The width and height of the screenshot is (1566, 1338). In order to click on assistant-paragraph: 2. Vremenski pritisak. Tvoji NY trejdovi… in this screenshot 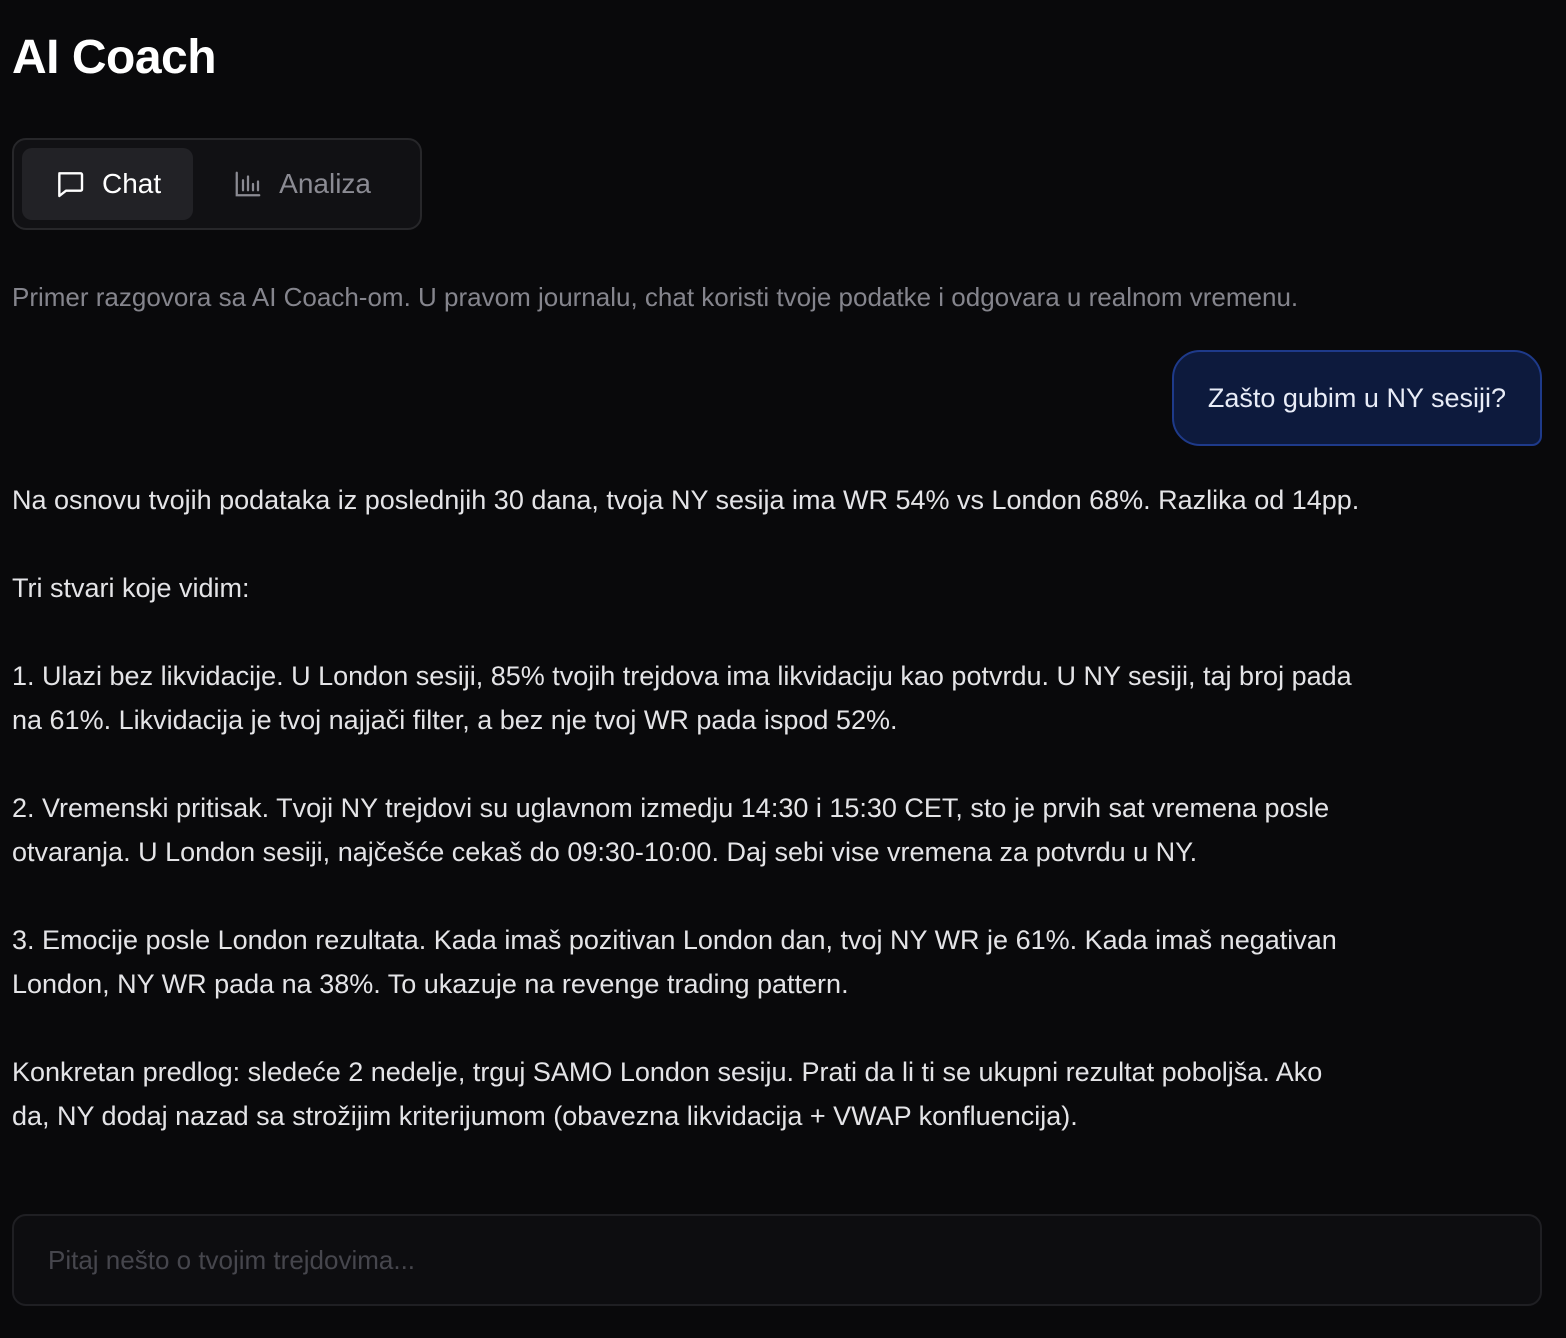, I will do `click(671, 830)`.